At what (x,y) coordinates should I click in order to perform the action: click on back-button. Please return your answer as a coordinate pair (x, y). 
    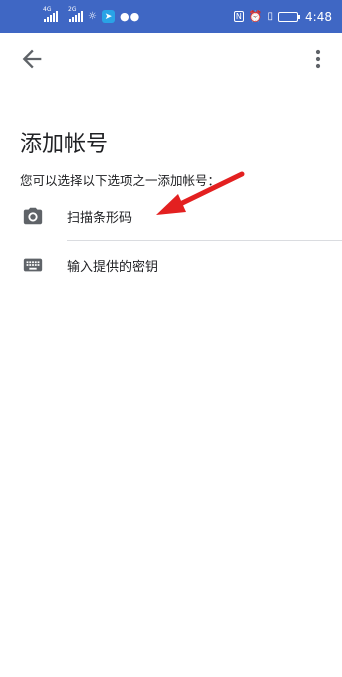
    Looking at the image, I should click on (32, 59).